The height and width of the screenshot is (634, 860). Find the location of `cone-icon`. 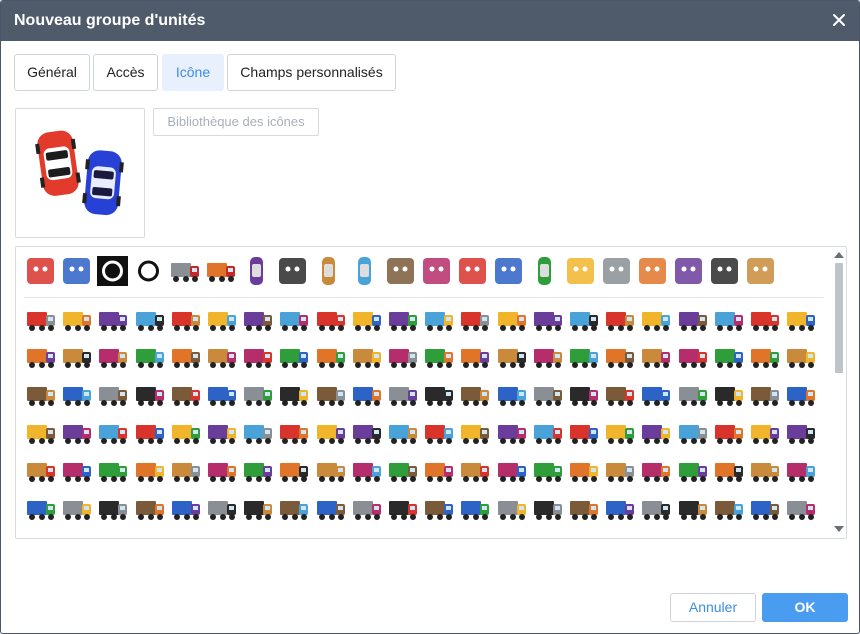

cone-icon is located at coordinates (400, 271).